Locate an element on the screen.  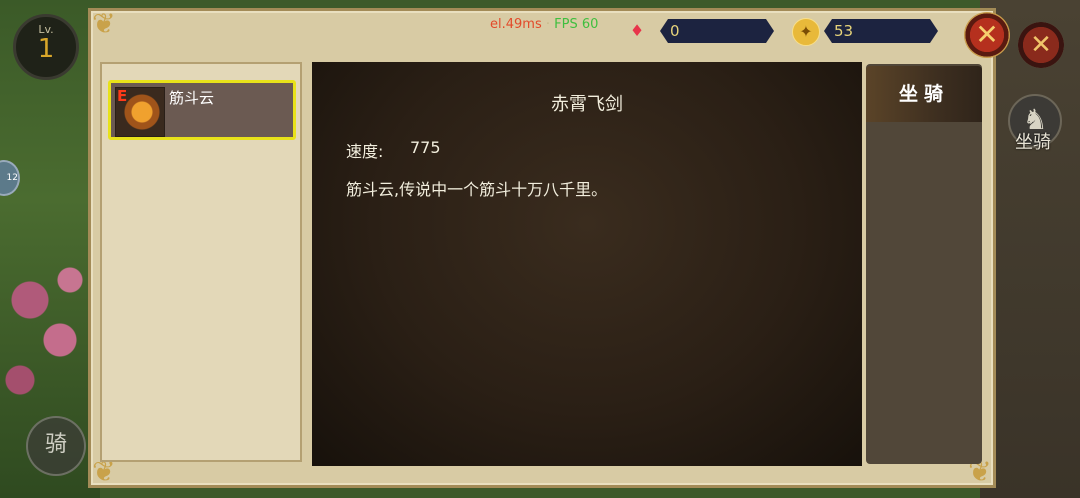
mount-description: 筋斗云,传说中一个筋斗十万八千里。 is located at coordinates (477, 189).